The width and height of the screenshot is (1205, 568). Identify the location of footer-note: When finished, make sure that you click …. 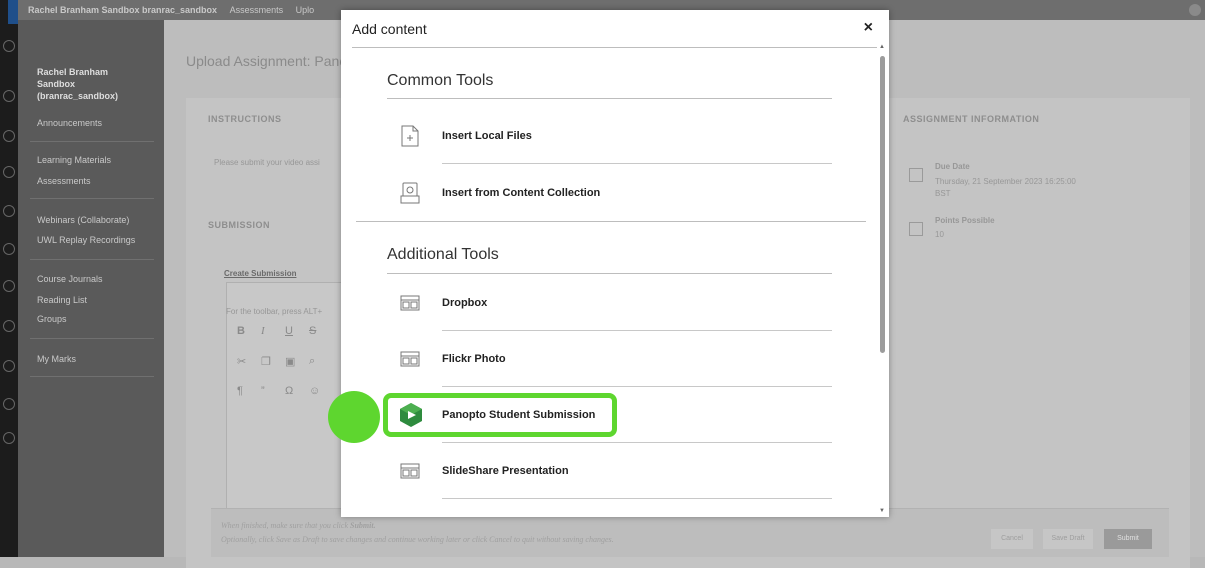
(298, 525).